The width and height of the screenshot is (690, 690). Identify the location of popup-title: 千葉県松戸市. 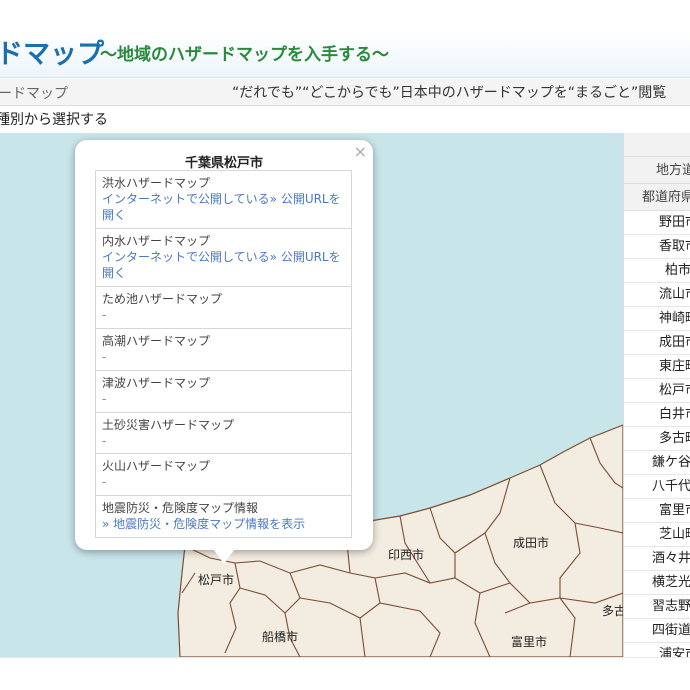
(223, 163).